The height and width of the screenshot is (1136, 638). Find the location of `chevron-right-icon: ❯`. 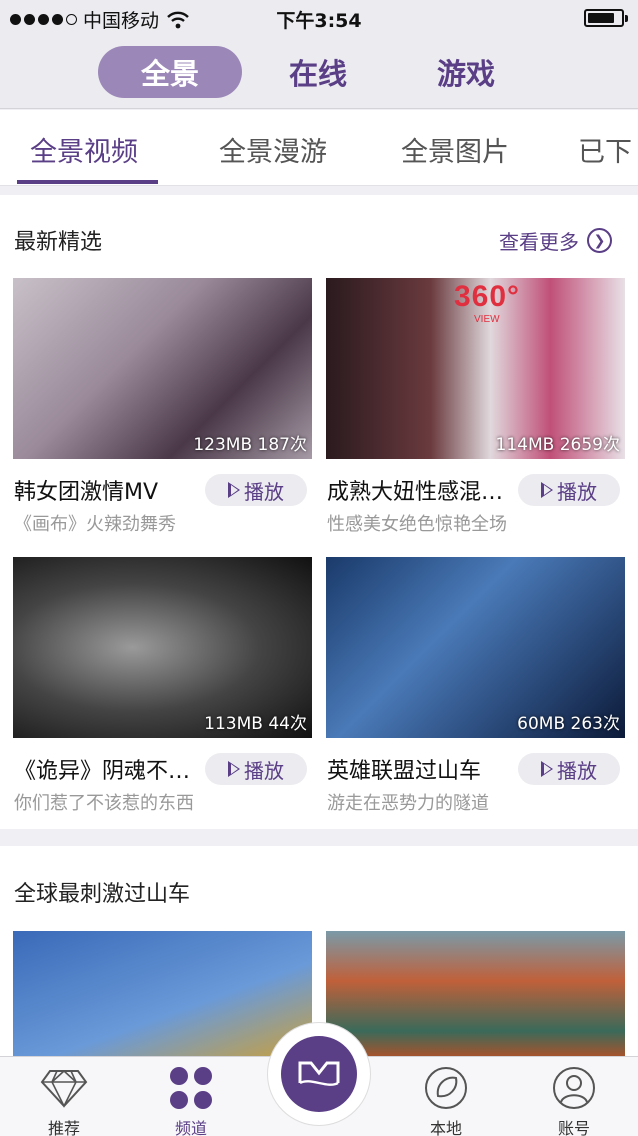

chevron-right-icon: ❯ is located at coordinates (599, 240).